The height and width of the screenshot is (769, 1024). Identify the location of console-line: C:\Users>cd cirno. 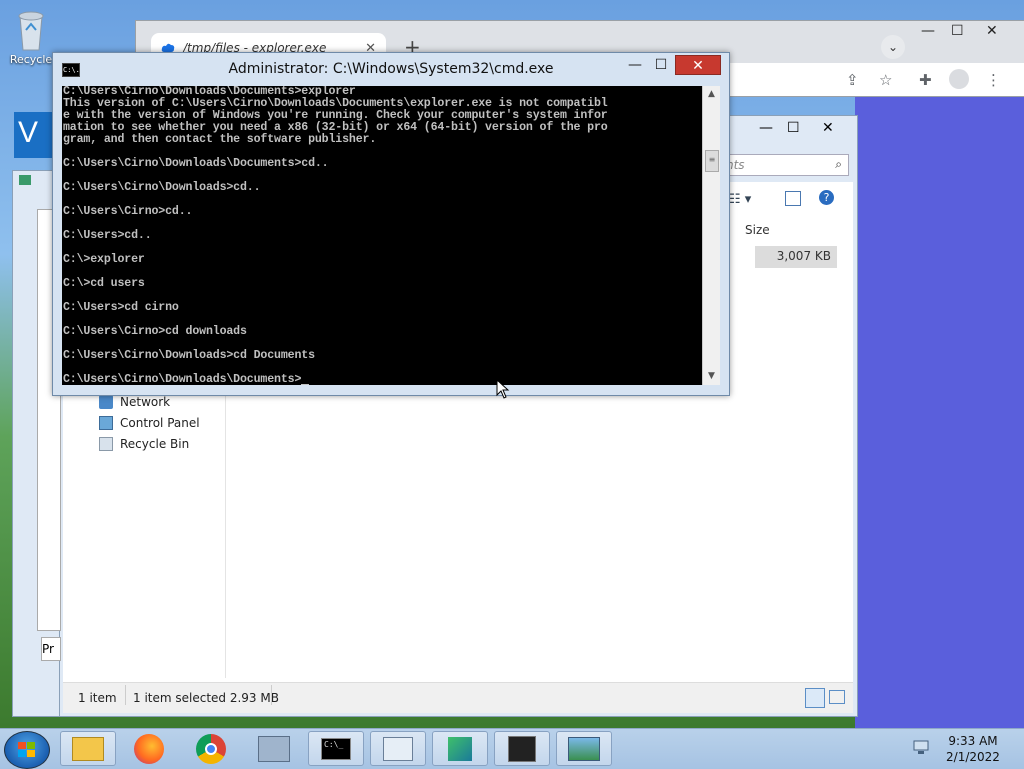
(121, 307).